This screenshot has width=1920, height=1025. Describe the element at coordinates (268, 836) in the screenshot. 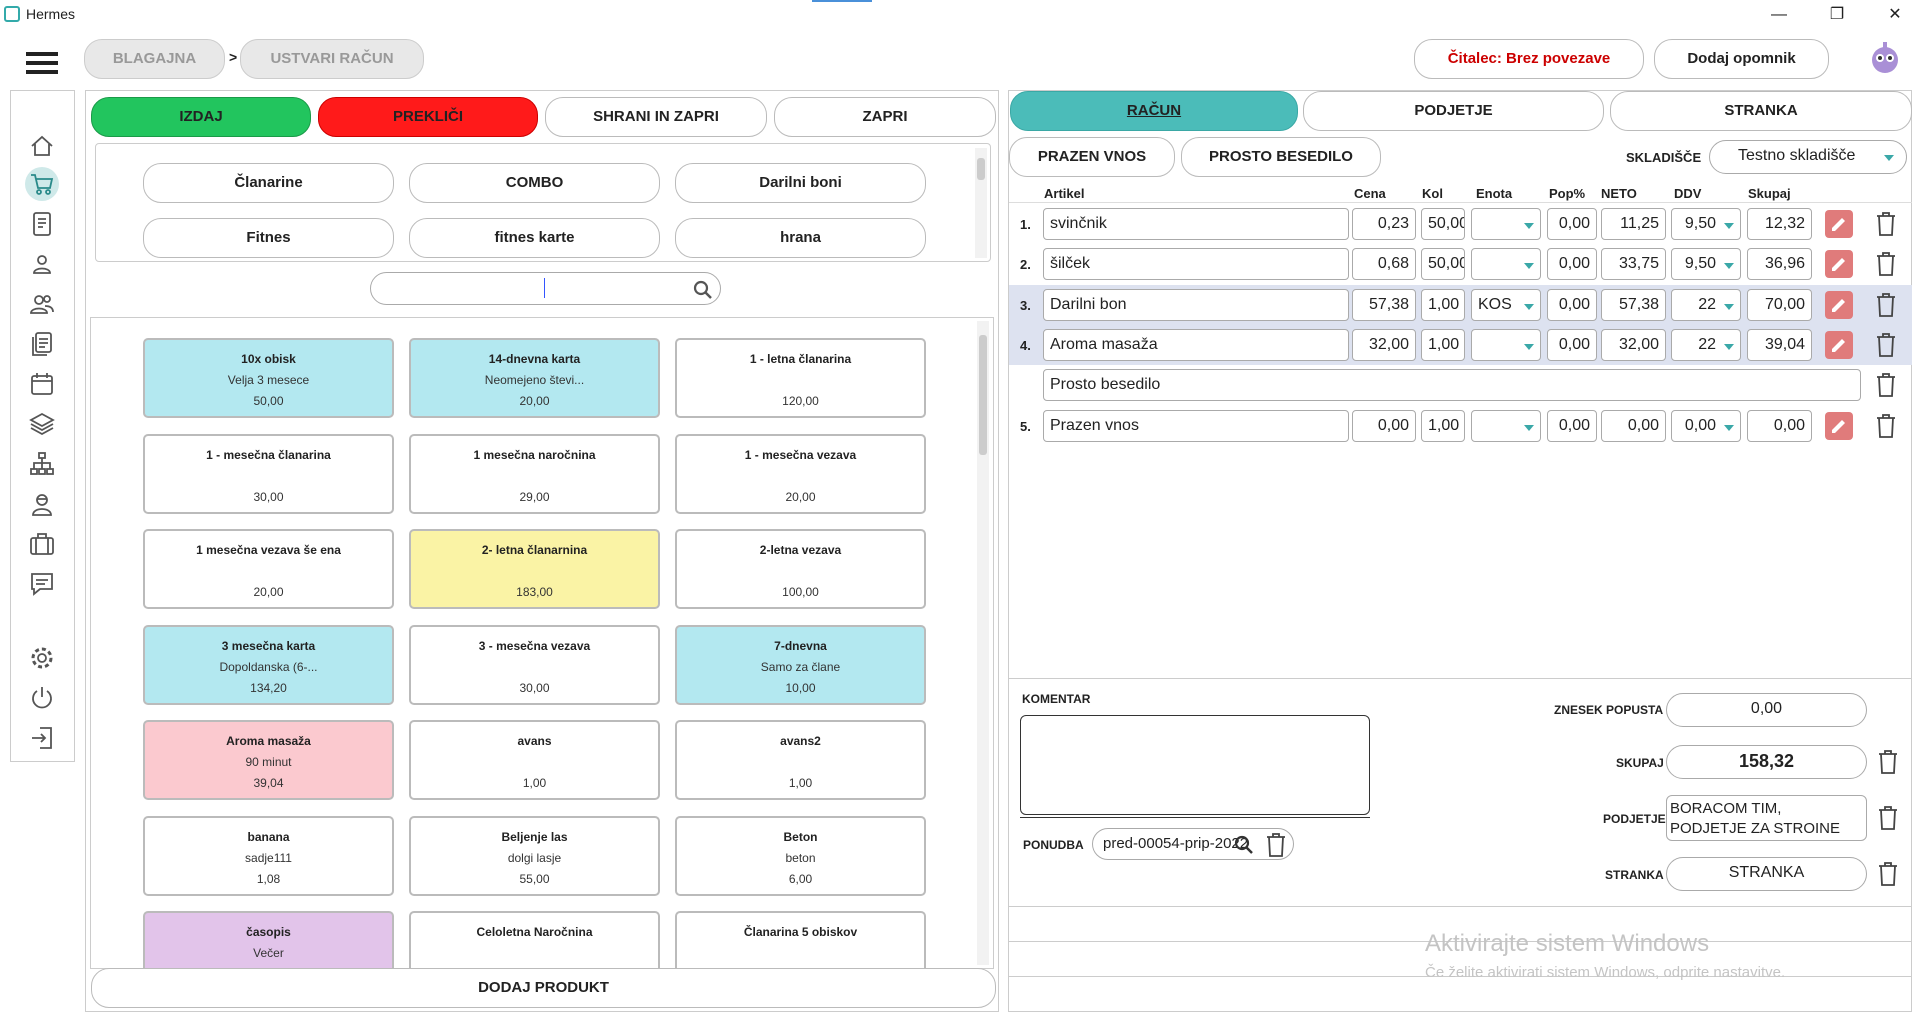

I see `product-name: banana` at that location.